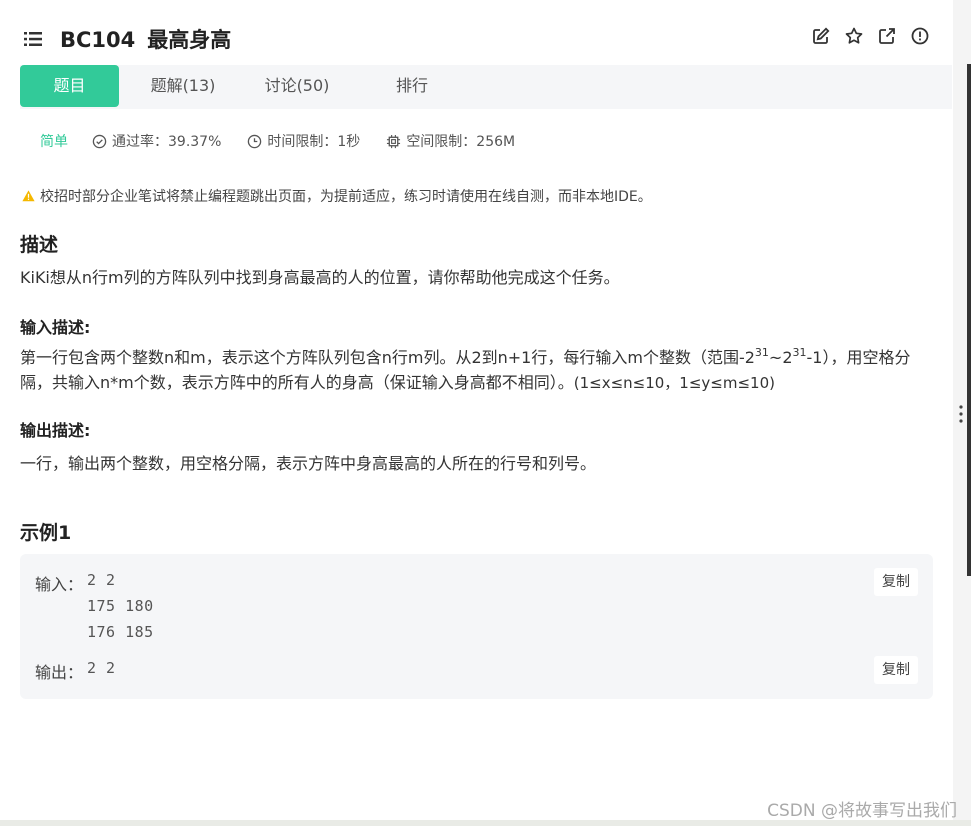 The width and height of the screenshot is (971, 826). What do you see at coordinates (55, 430) in the screenshot?
I see `output-desc-heading: 输出描述:` at bounding box center [55, 430].